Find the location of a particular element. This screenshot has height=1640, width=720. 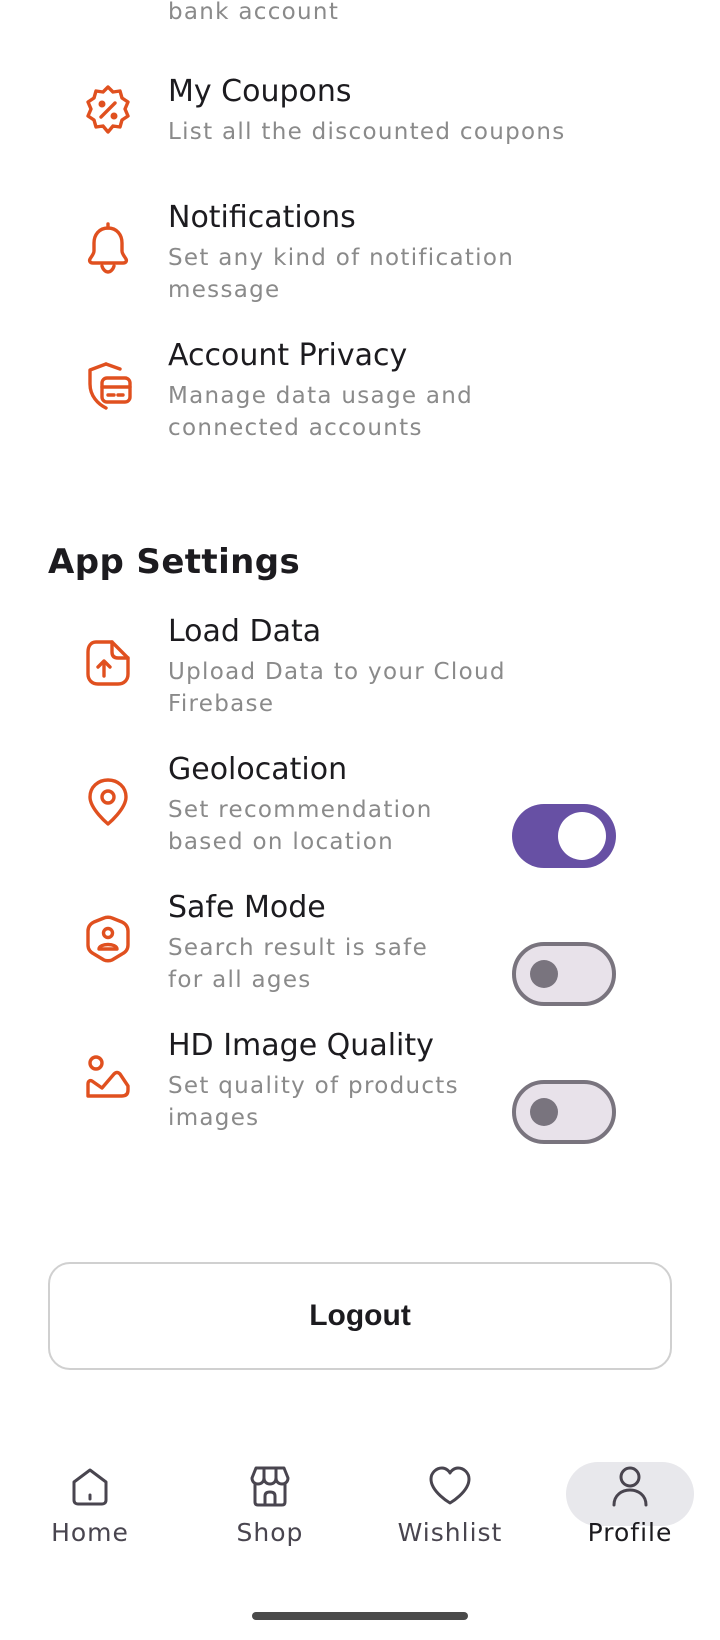

geolocation-toggle is located at coordinates (564, 836).